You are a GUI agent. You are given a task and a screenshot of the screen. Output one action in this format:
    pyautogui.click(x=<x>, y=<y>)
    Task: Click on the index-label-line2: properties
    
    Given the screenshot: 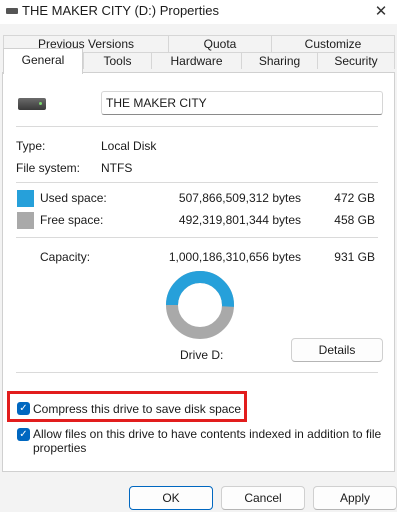 What is the action you would take?
    pyautogui.click(x=59, y=448)
    